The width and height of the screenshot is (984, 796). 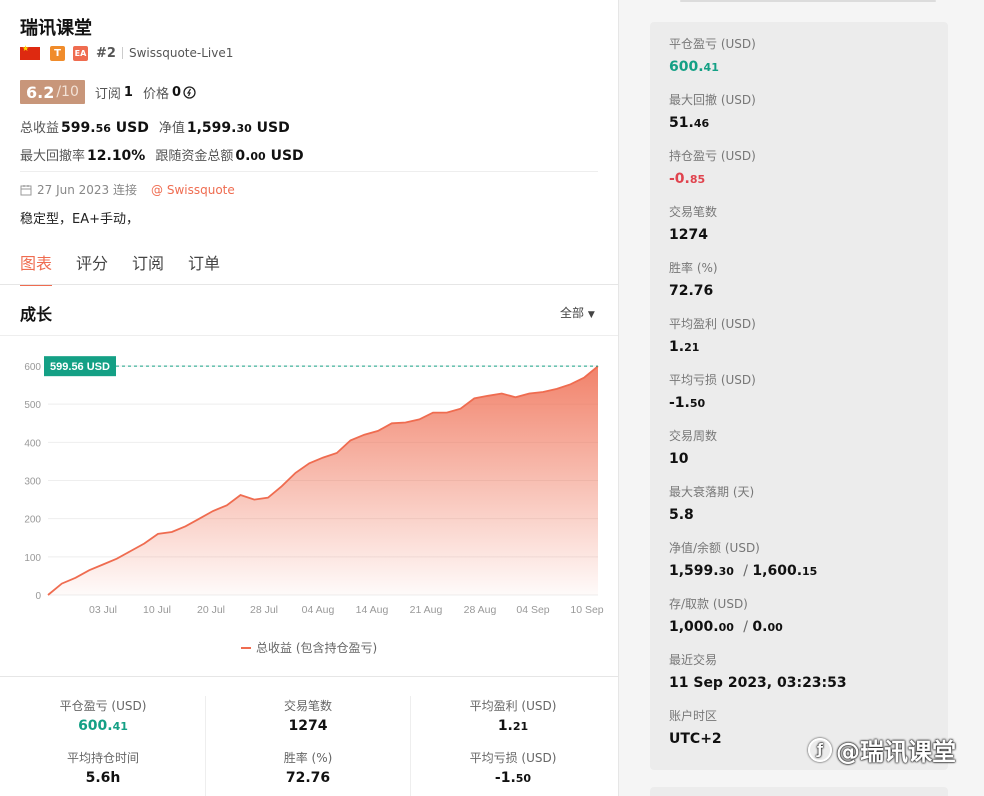 What do you see at coordinates (181, 53) in the screenshot?
I see `server-name: Swissquote-Live1` at bounding box center [181, 53].